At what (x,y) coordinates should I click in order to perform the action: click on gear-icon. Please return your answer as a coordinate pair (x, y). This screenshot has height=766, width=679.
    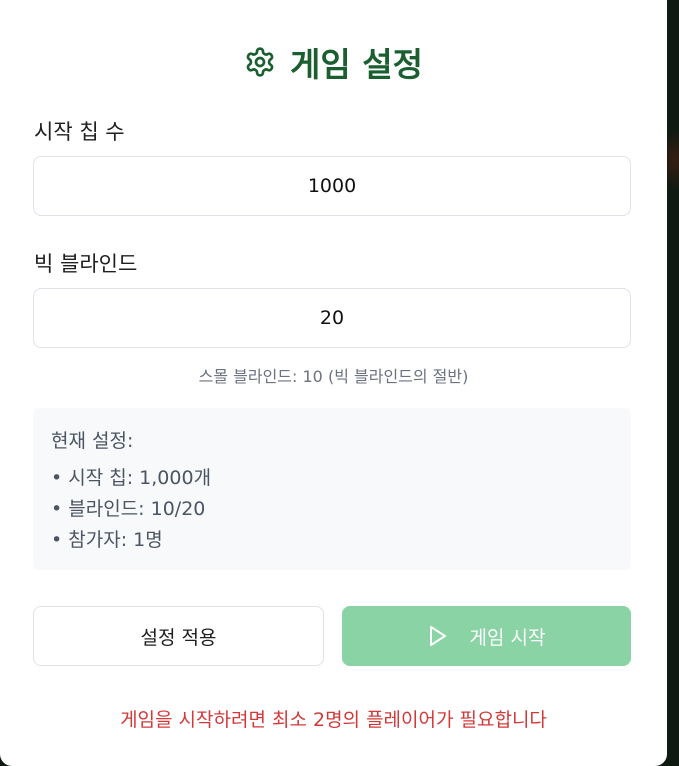
    Looking at the image, I should click on (260, 62).